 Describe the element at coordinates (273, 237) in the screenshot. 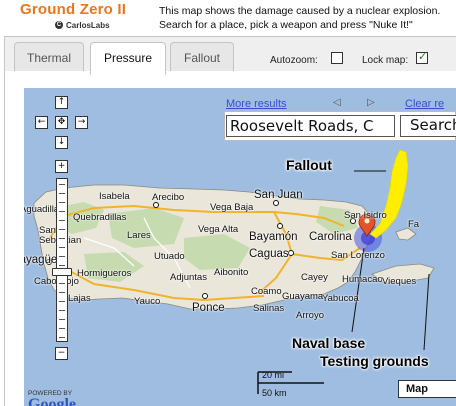

I see `place-label: Bayamón` at that location.